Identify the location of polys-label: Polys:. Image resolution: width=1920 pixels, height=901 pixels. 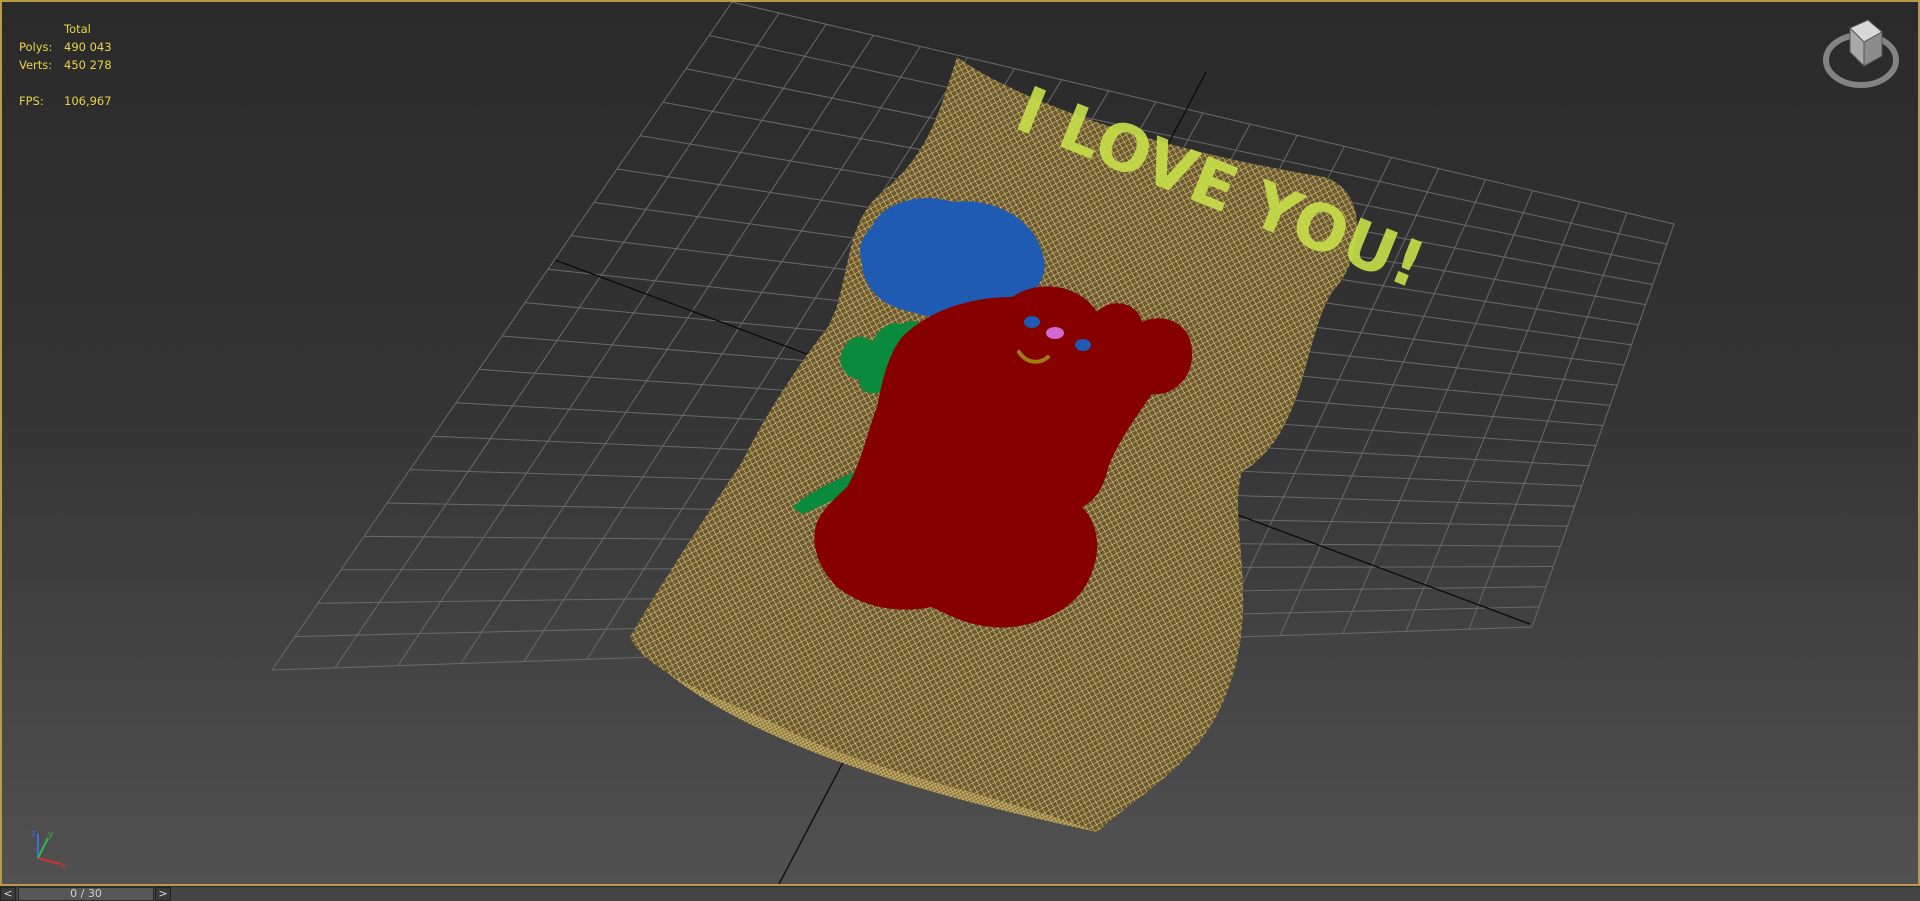
(36, 47).